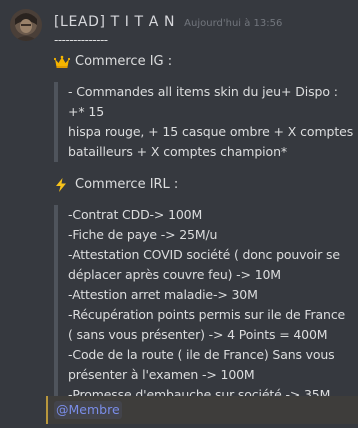 The image size is (358, 428). I want to click on lightning-icon, so click(62, 185).